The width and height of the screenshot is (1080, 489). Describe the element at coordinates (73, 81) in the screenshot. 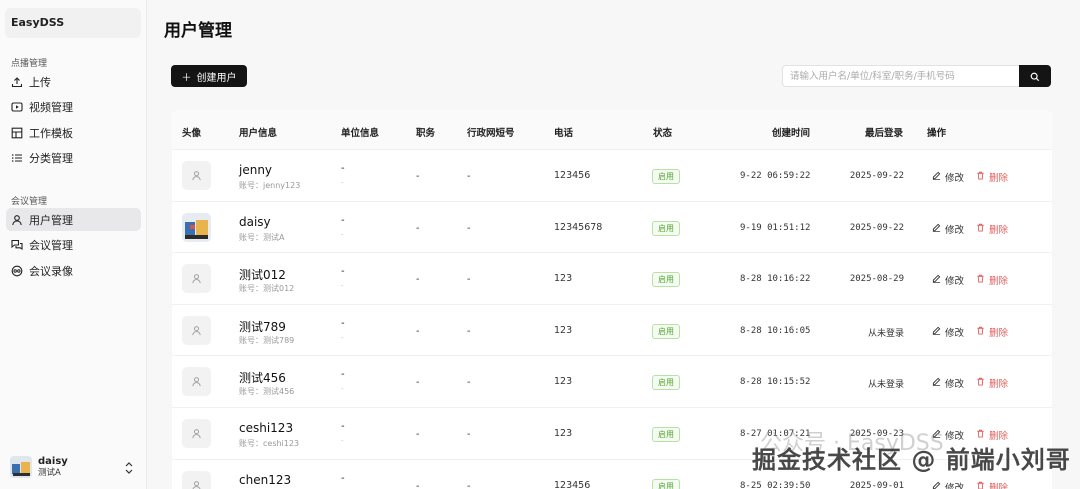

I see `sidebar-item-upload: 上传` at that location.